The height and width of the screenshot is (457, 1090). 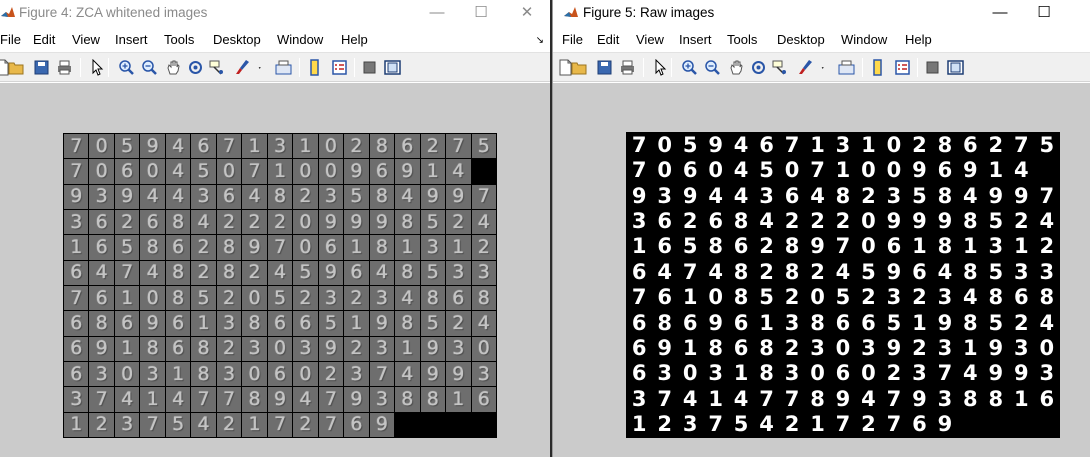 What do you see at coordinates (527, 13) in the screenshot?
I see `close-button: ✕` at bounding box center [527, 13].